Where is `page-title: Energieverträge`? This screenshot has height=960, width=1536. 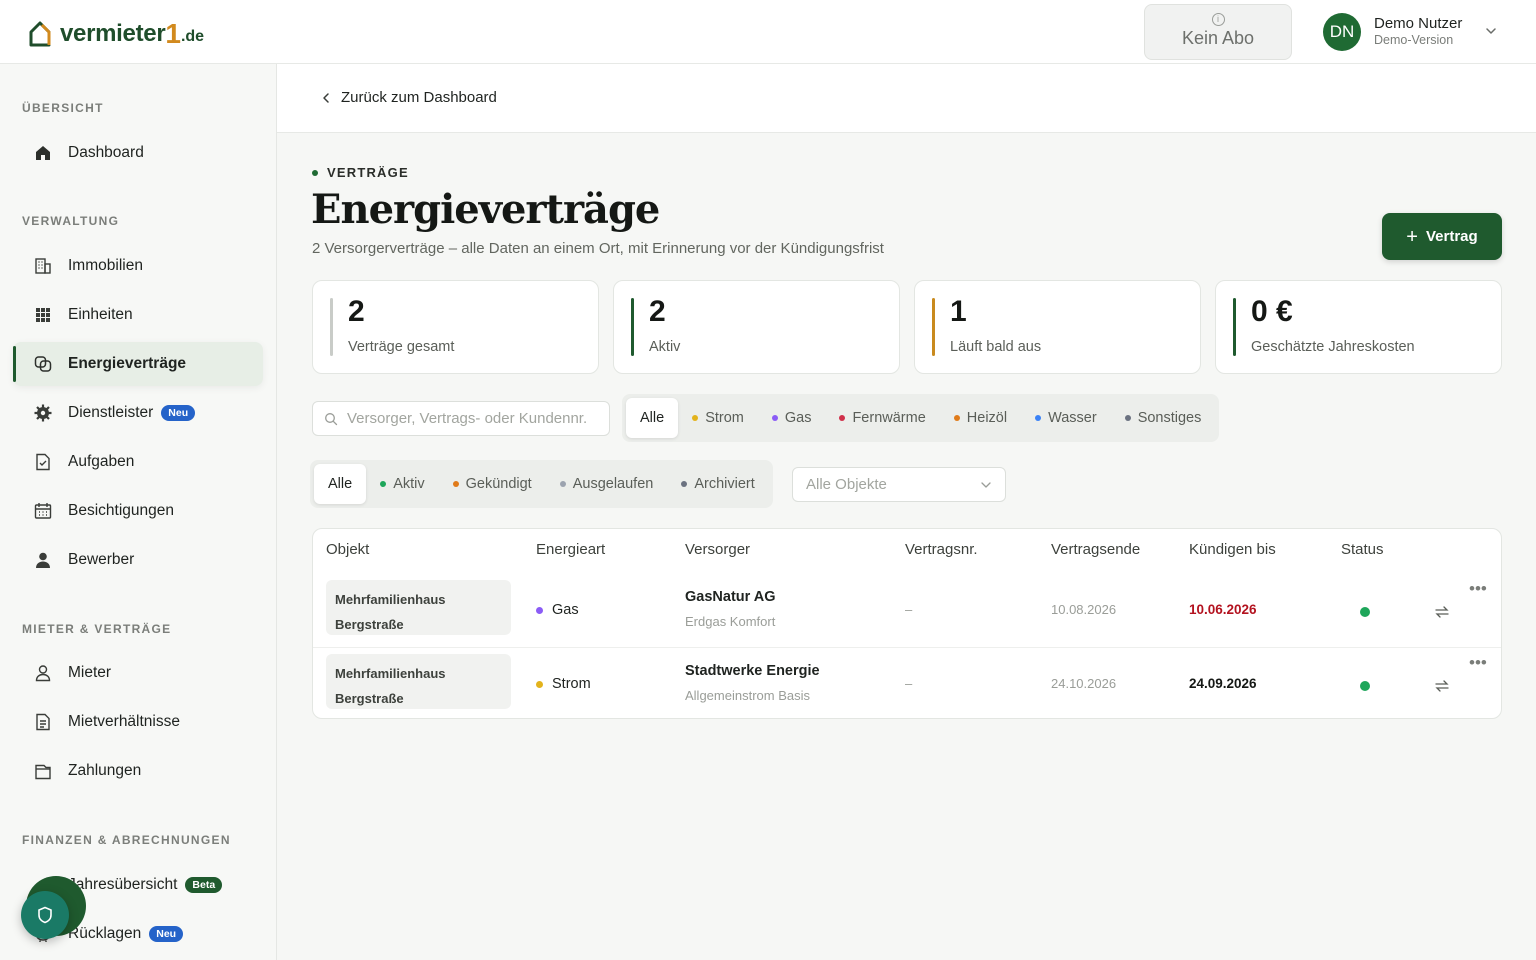 page-title: Energieverträge is located at coordinates (485, 209).